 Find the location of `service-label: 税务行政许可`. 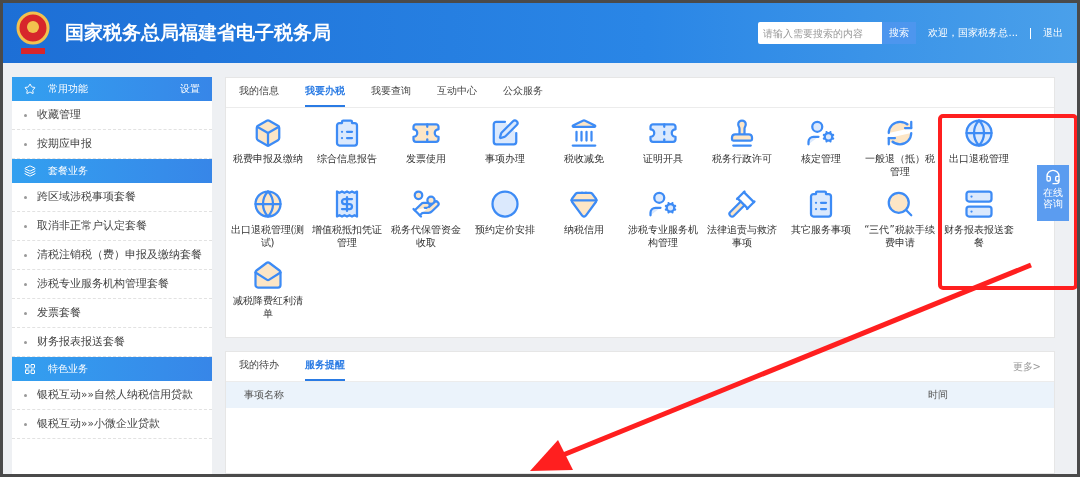

service-label: 税务行政许可 is located at coordinates (741, 158).